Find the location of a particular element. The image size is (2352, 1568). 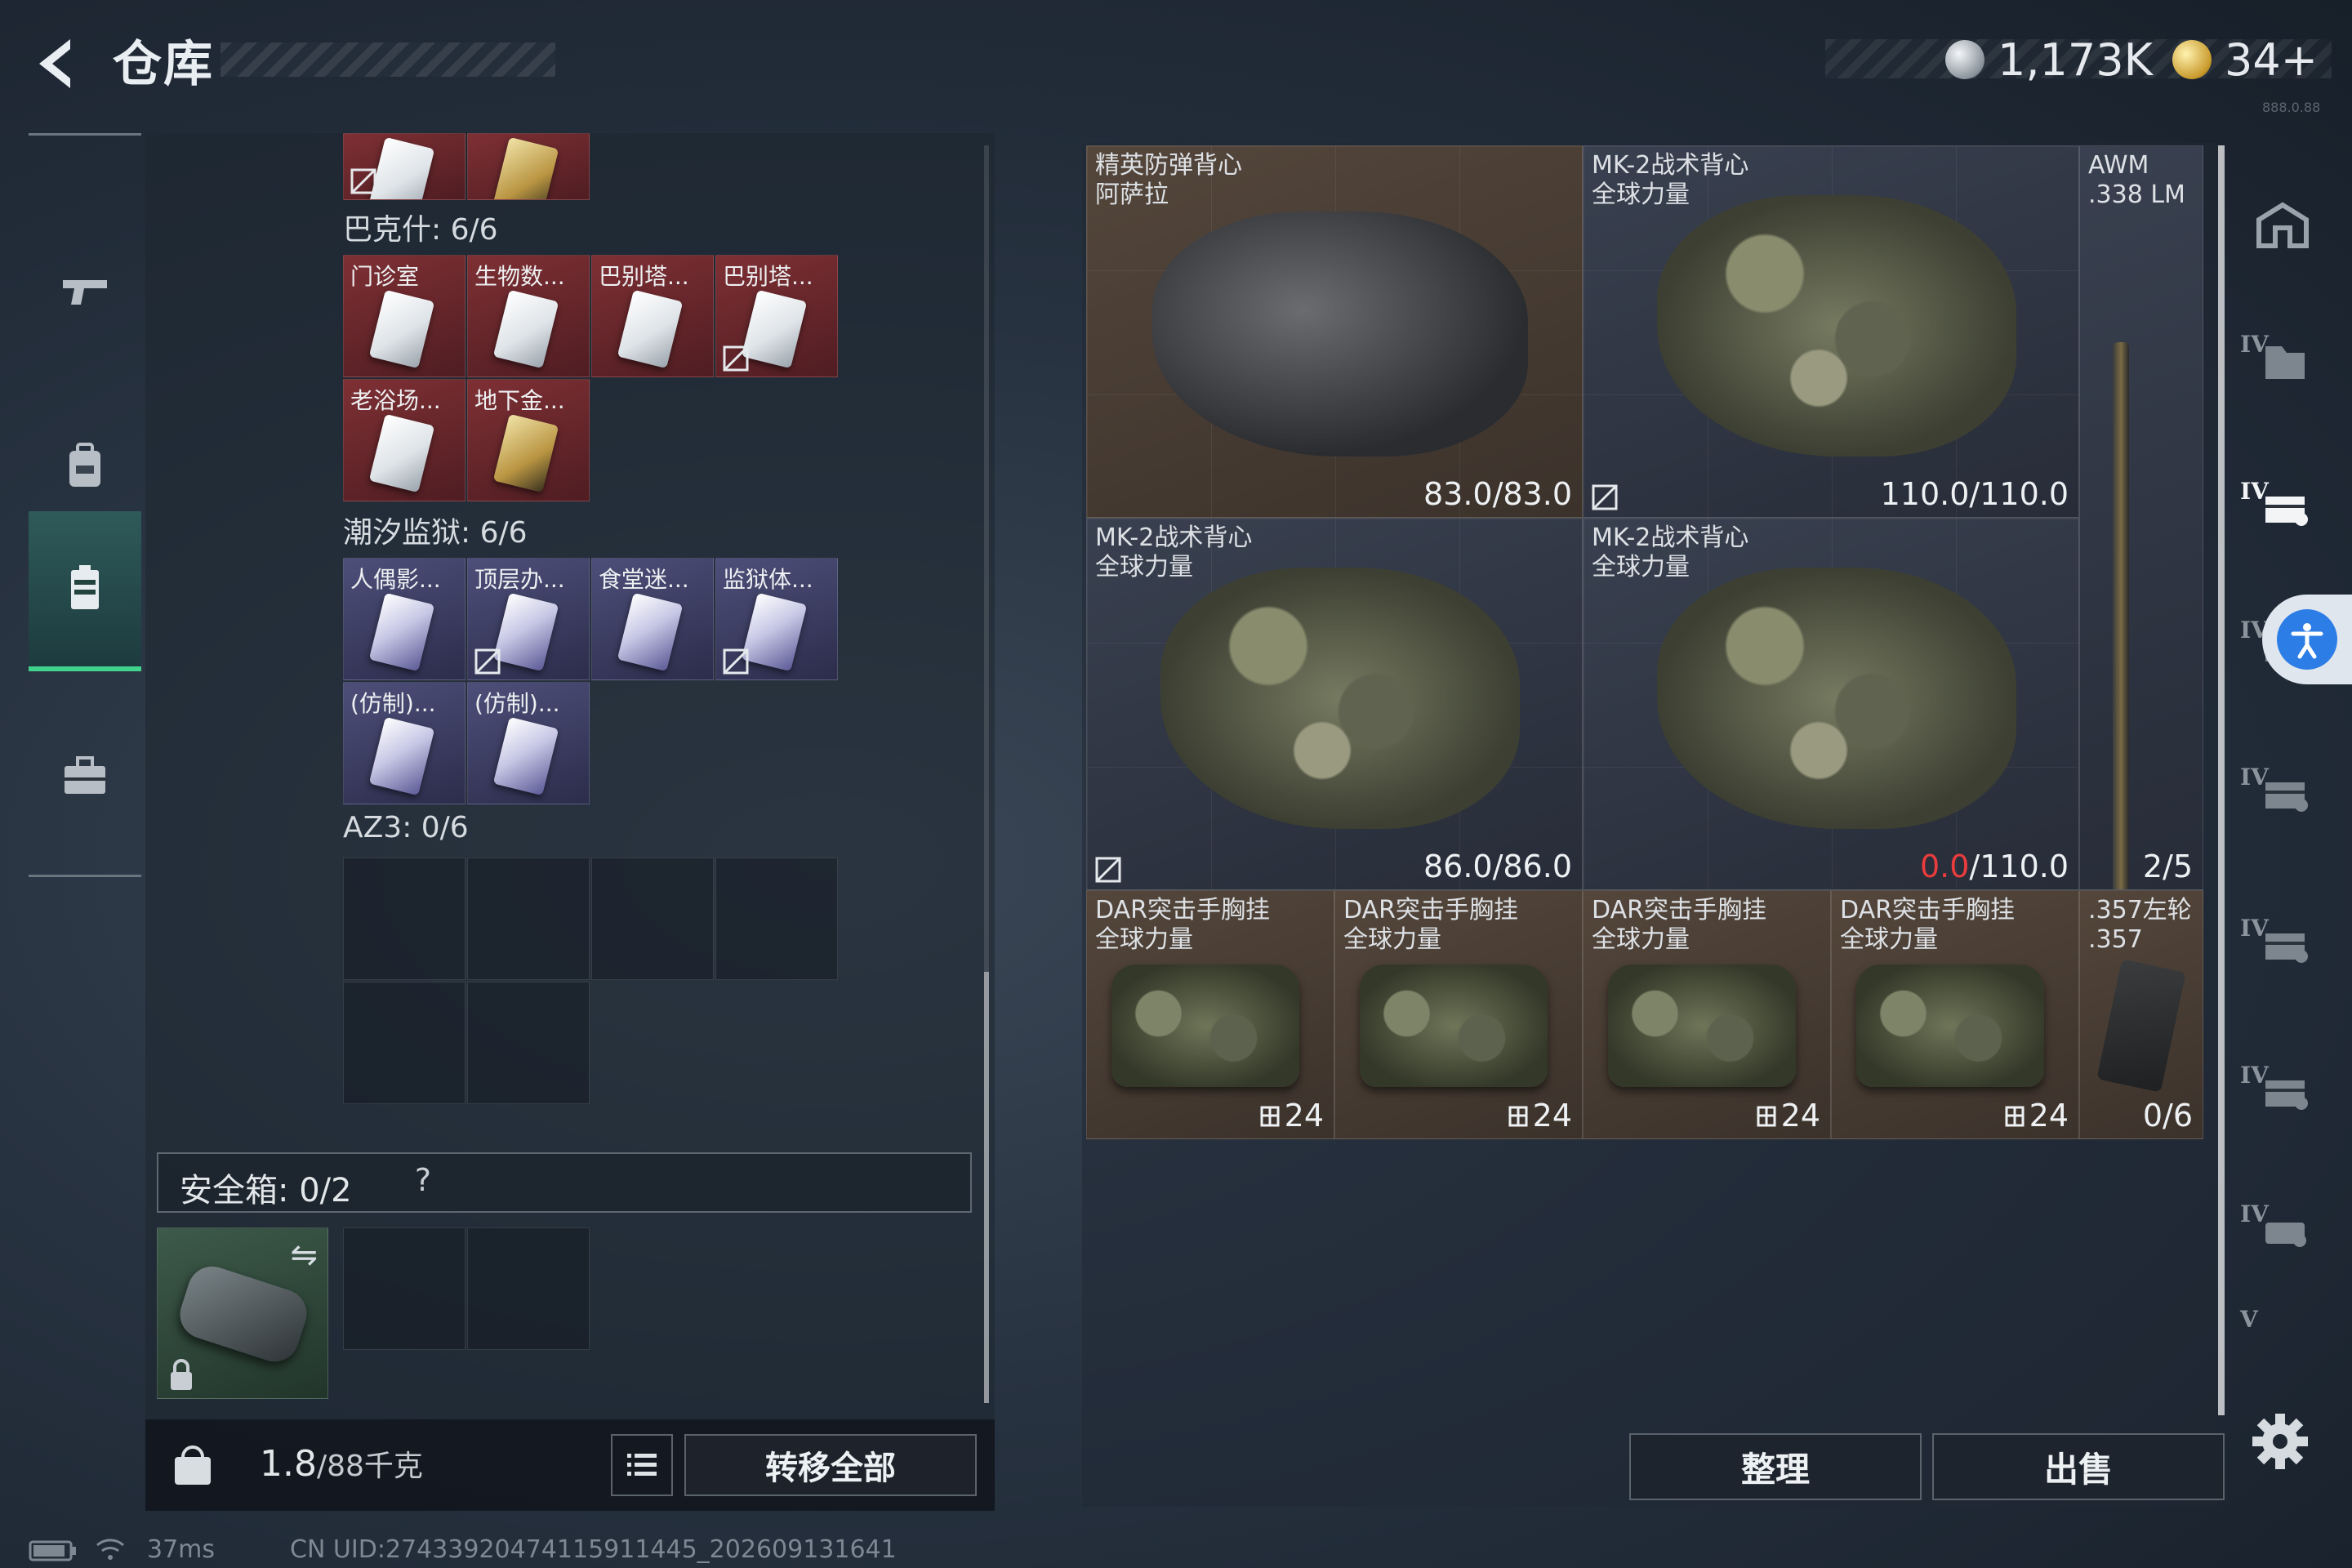

house-icon is located at coordinates (2282, 225).